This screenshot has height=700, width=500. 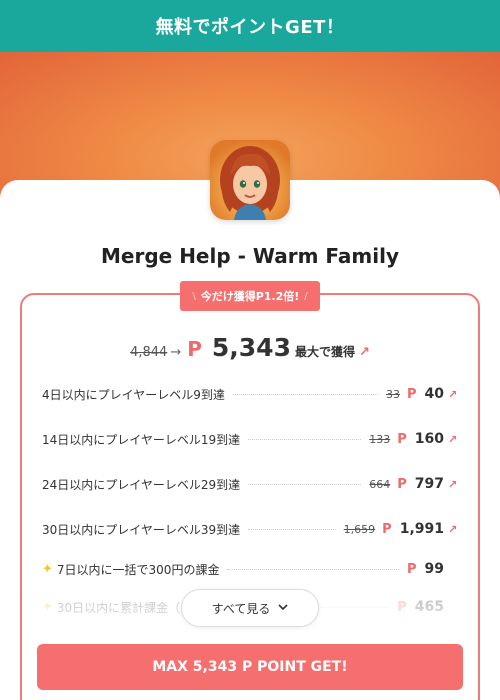 I want to click on max-points-summary: 4,844 → P 5,343 最大で獲得 ↗, so click(x=250, y=347).